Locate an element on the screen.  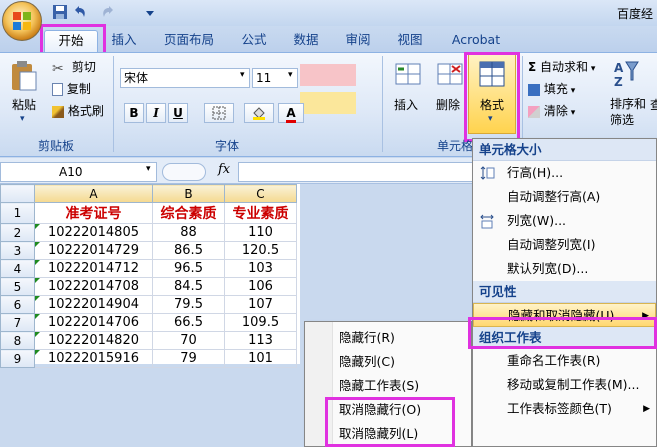
hide-sheet-item: 隐藏工作表(S) is located at coordinates (388, 386).